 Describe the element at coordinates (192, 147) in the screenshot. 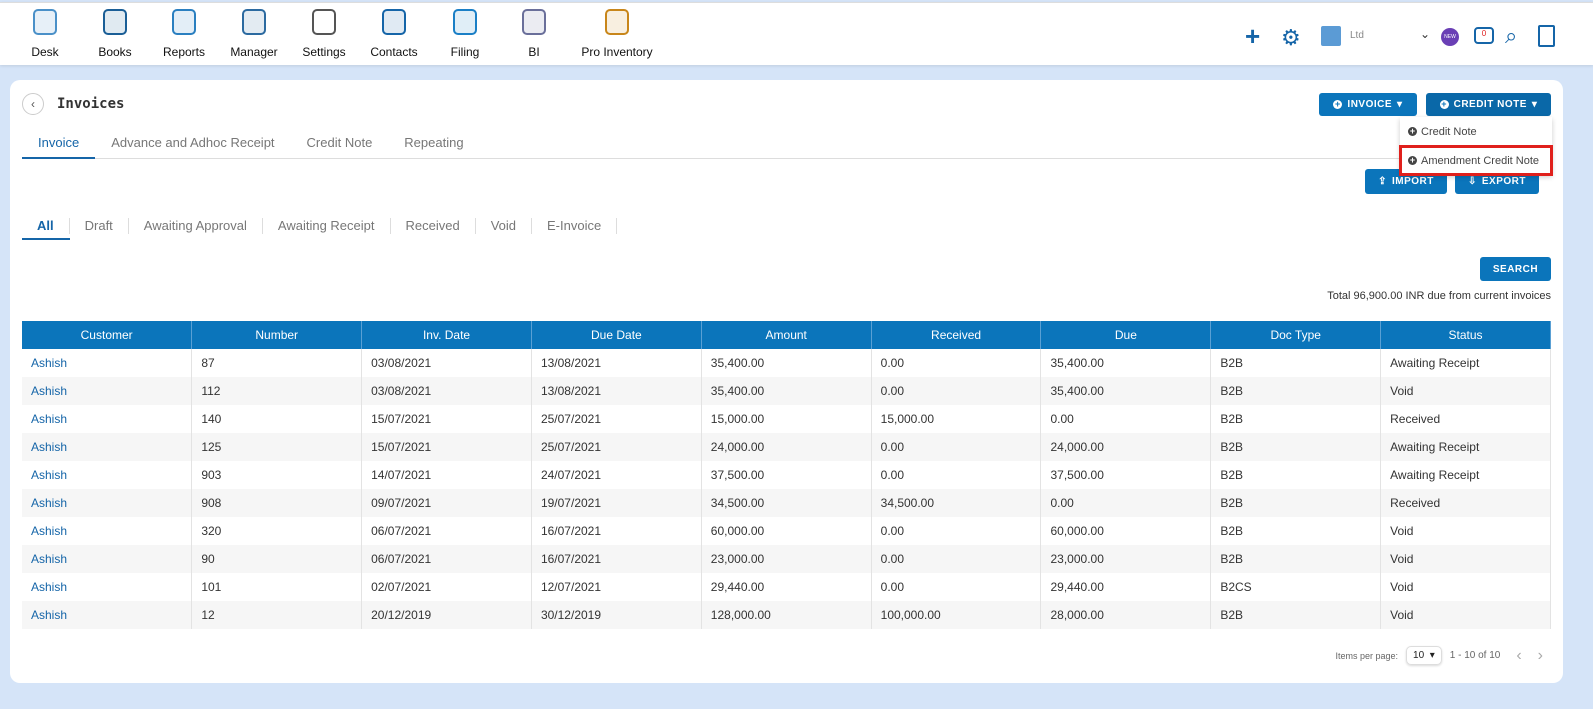

I see `tab-advance-adhoc-receipt: Advance and Adhoc Receipt` at that location.